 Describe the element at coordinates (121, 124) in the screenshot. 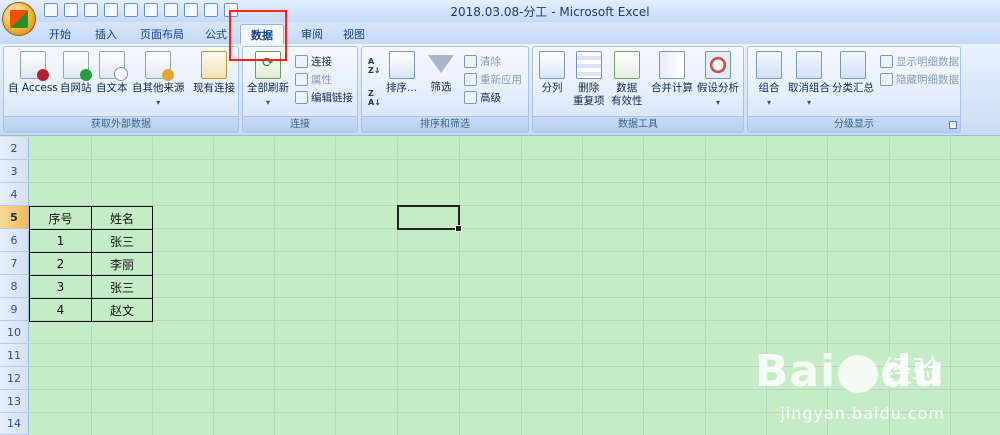

I see `group-label-external-data: 获取外部数据` at that location.